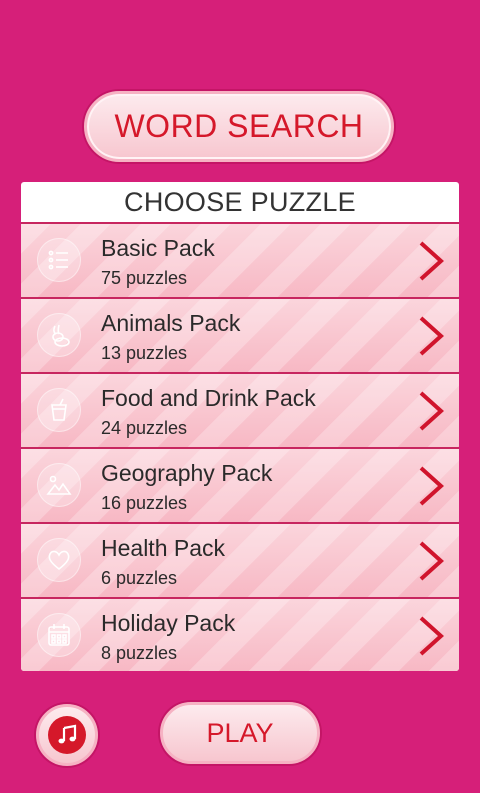 The height and width of the screenshot is (793, 480). What do you see at coordinates (59, 485) in the screenshot?
I see `landscape-icon` at bounding box center [59, 485].